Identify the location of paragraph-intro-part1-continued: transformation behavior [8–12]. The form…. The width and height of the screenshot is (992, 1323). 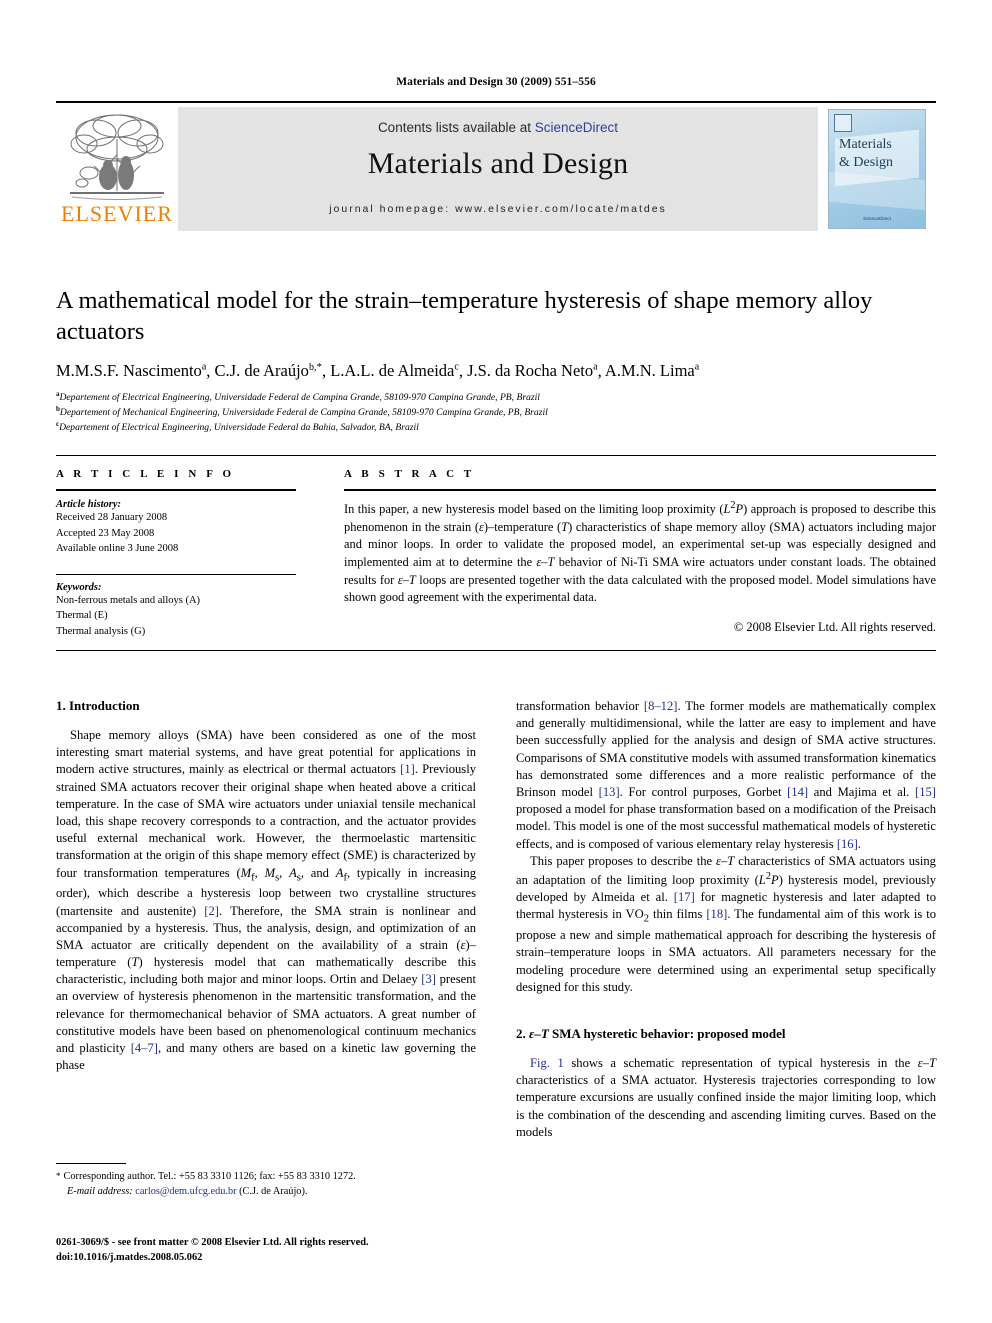
(726, 775).